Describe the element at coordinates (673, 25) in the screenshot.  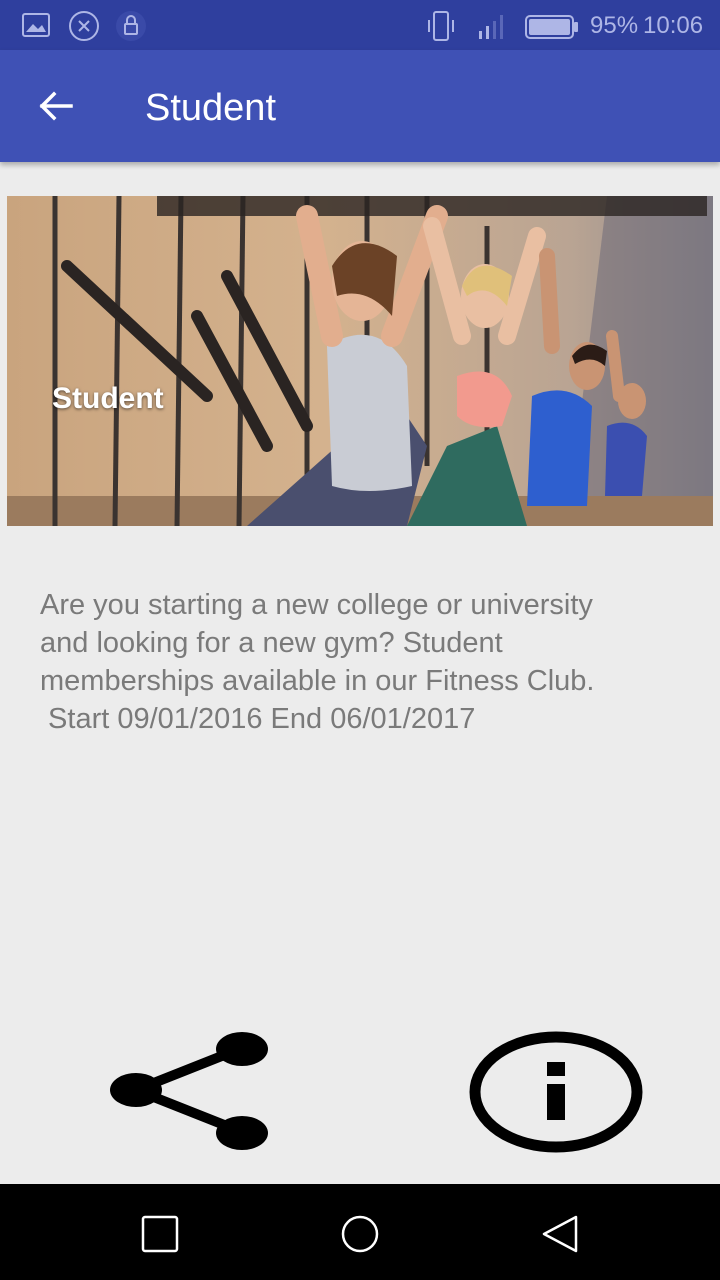
I see `clock: 10:06` at that location.